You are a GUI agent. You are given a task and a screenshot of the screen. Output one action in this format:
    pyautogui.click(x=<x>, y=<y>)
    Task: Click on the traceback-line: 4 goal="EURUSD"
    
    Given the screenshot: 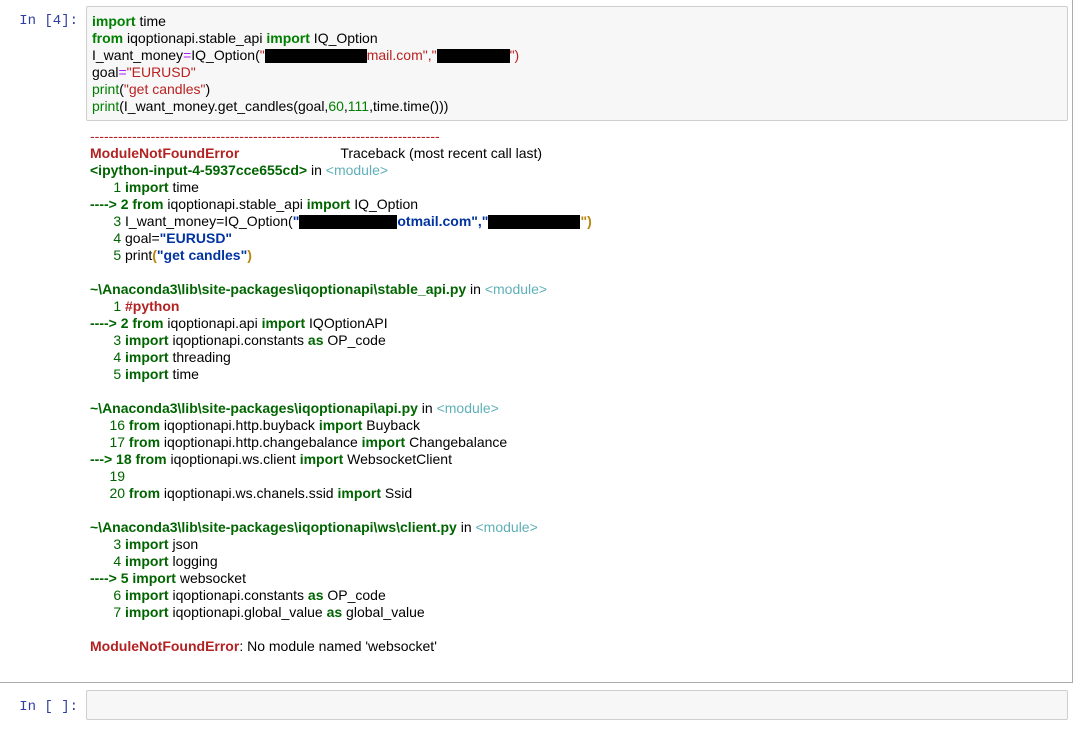 What is the action you would take?
    pyautogui.click(x=161, y=238)
    